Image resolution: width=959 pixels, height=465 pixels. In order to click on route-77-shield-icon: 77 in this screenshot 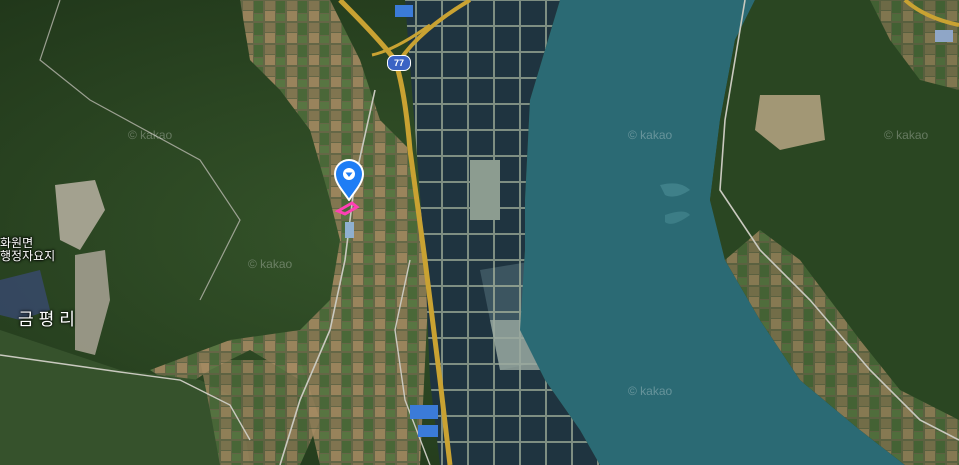, I will do `click(399, 63)`.